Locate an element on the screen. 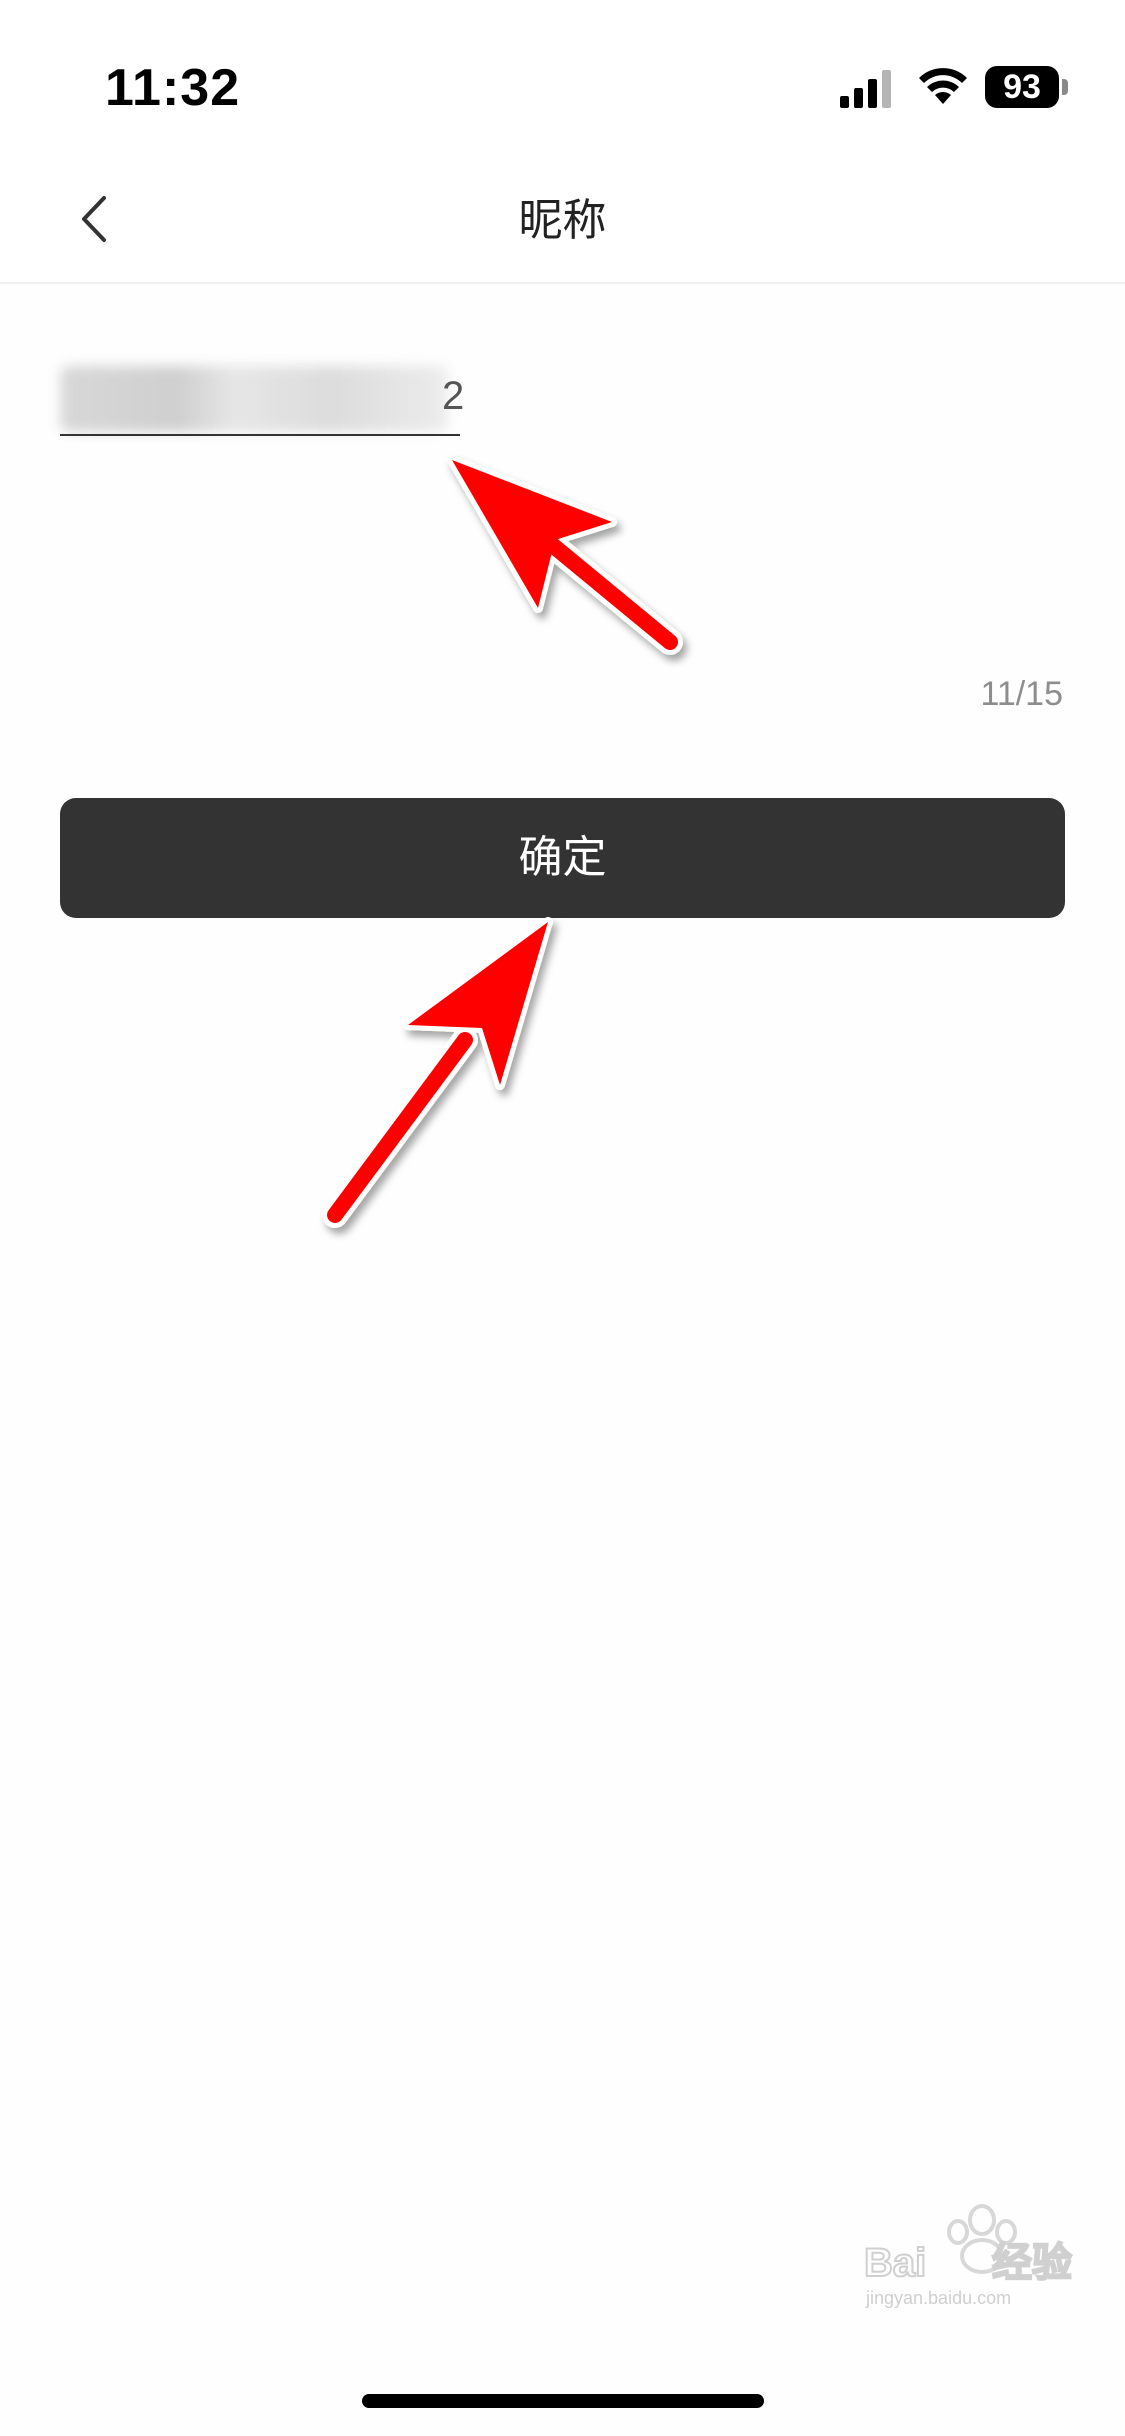 The image size is (1125, 2436). page-title: 昵称 is located at coordinates (562, 220).